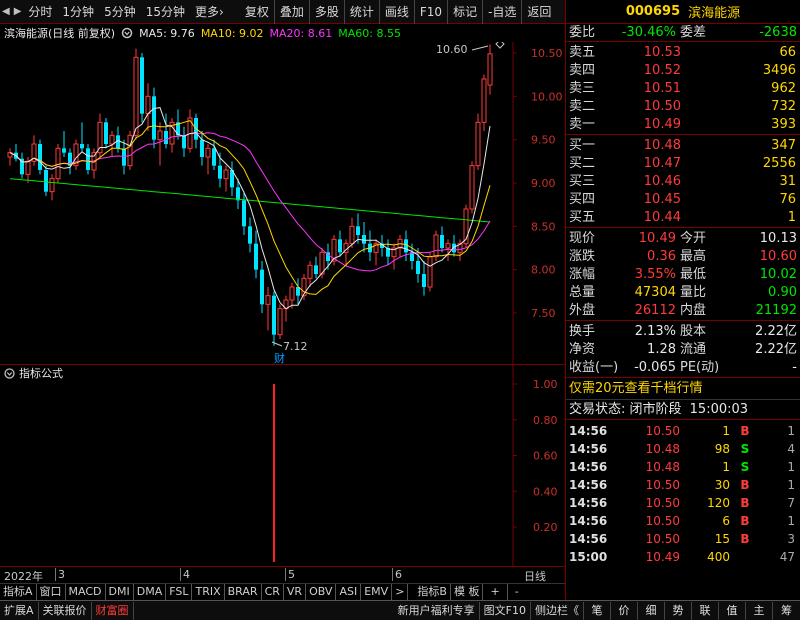  What do you see at coordinates (759, 610) in the screenshot?
I see `tab-main: 主` at bounding box center [759, 610].